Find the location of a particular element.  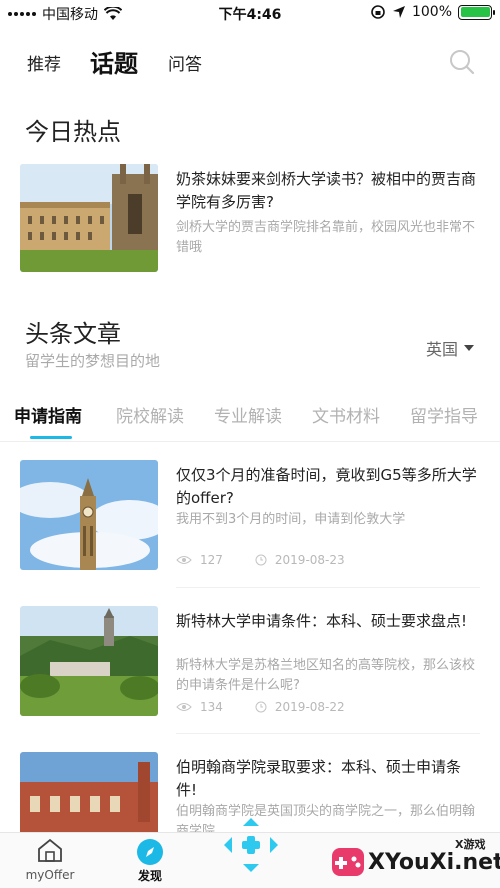

article-date: 2019-08-22 is located at coordinates (309, 707).